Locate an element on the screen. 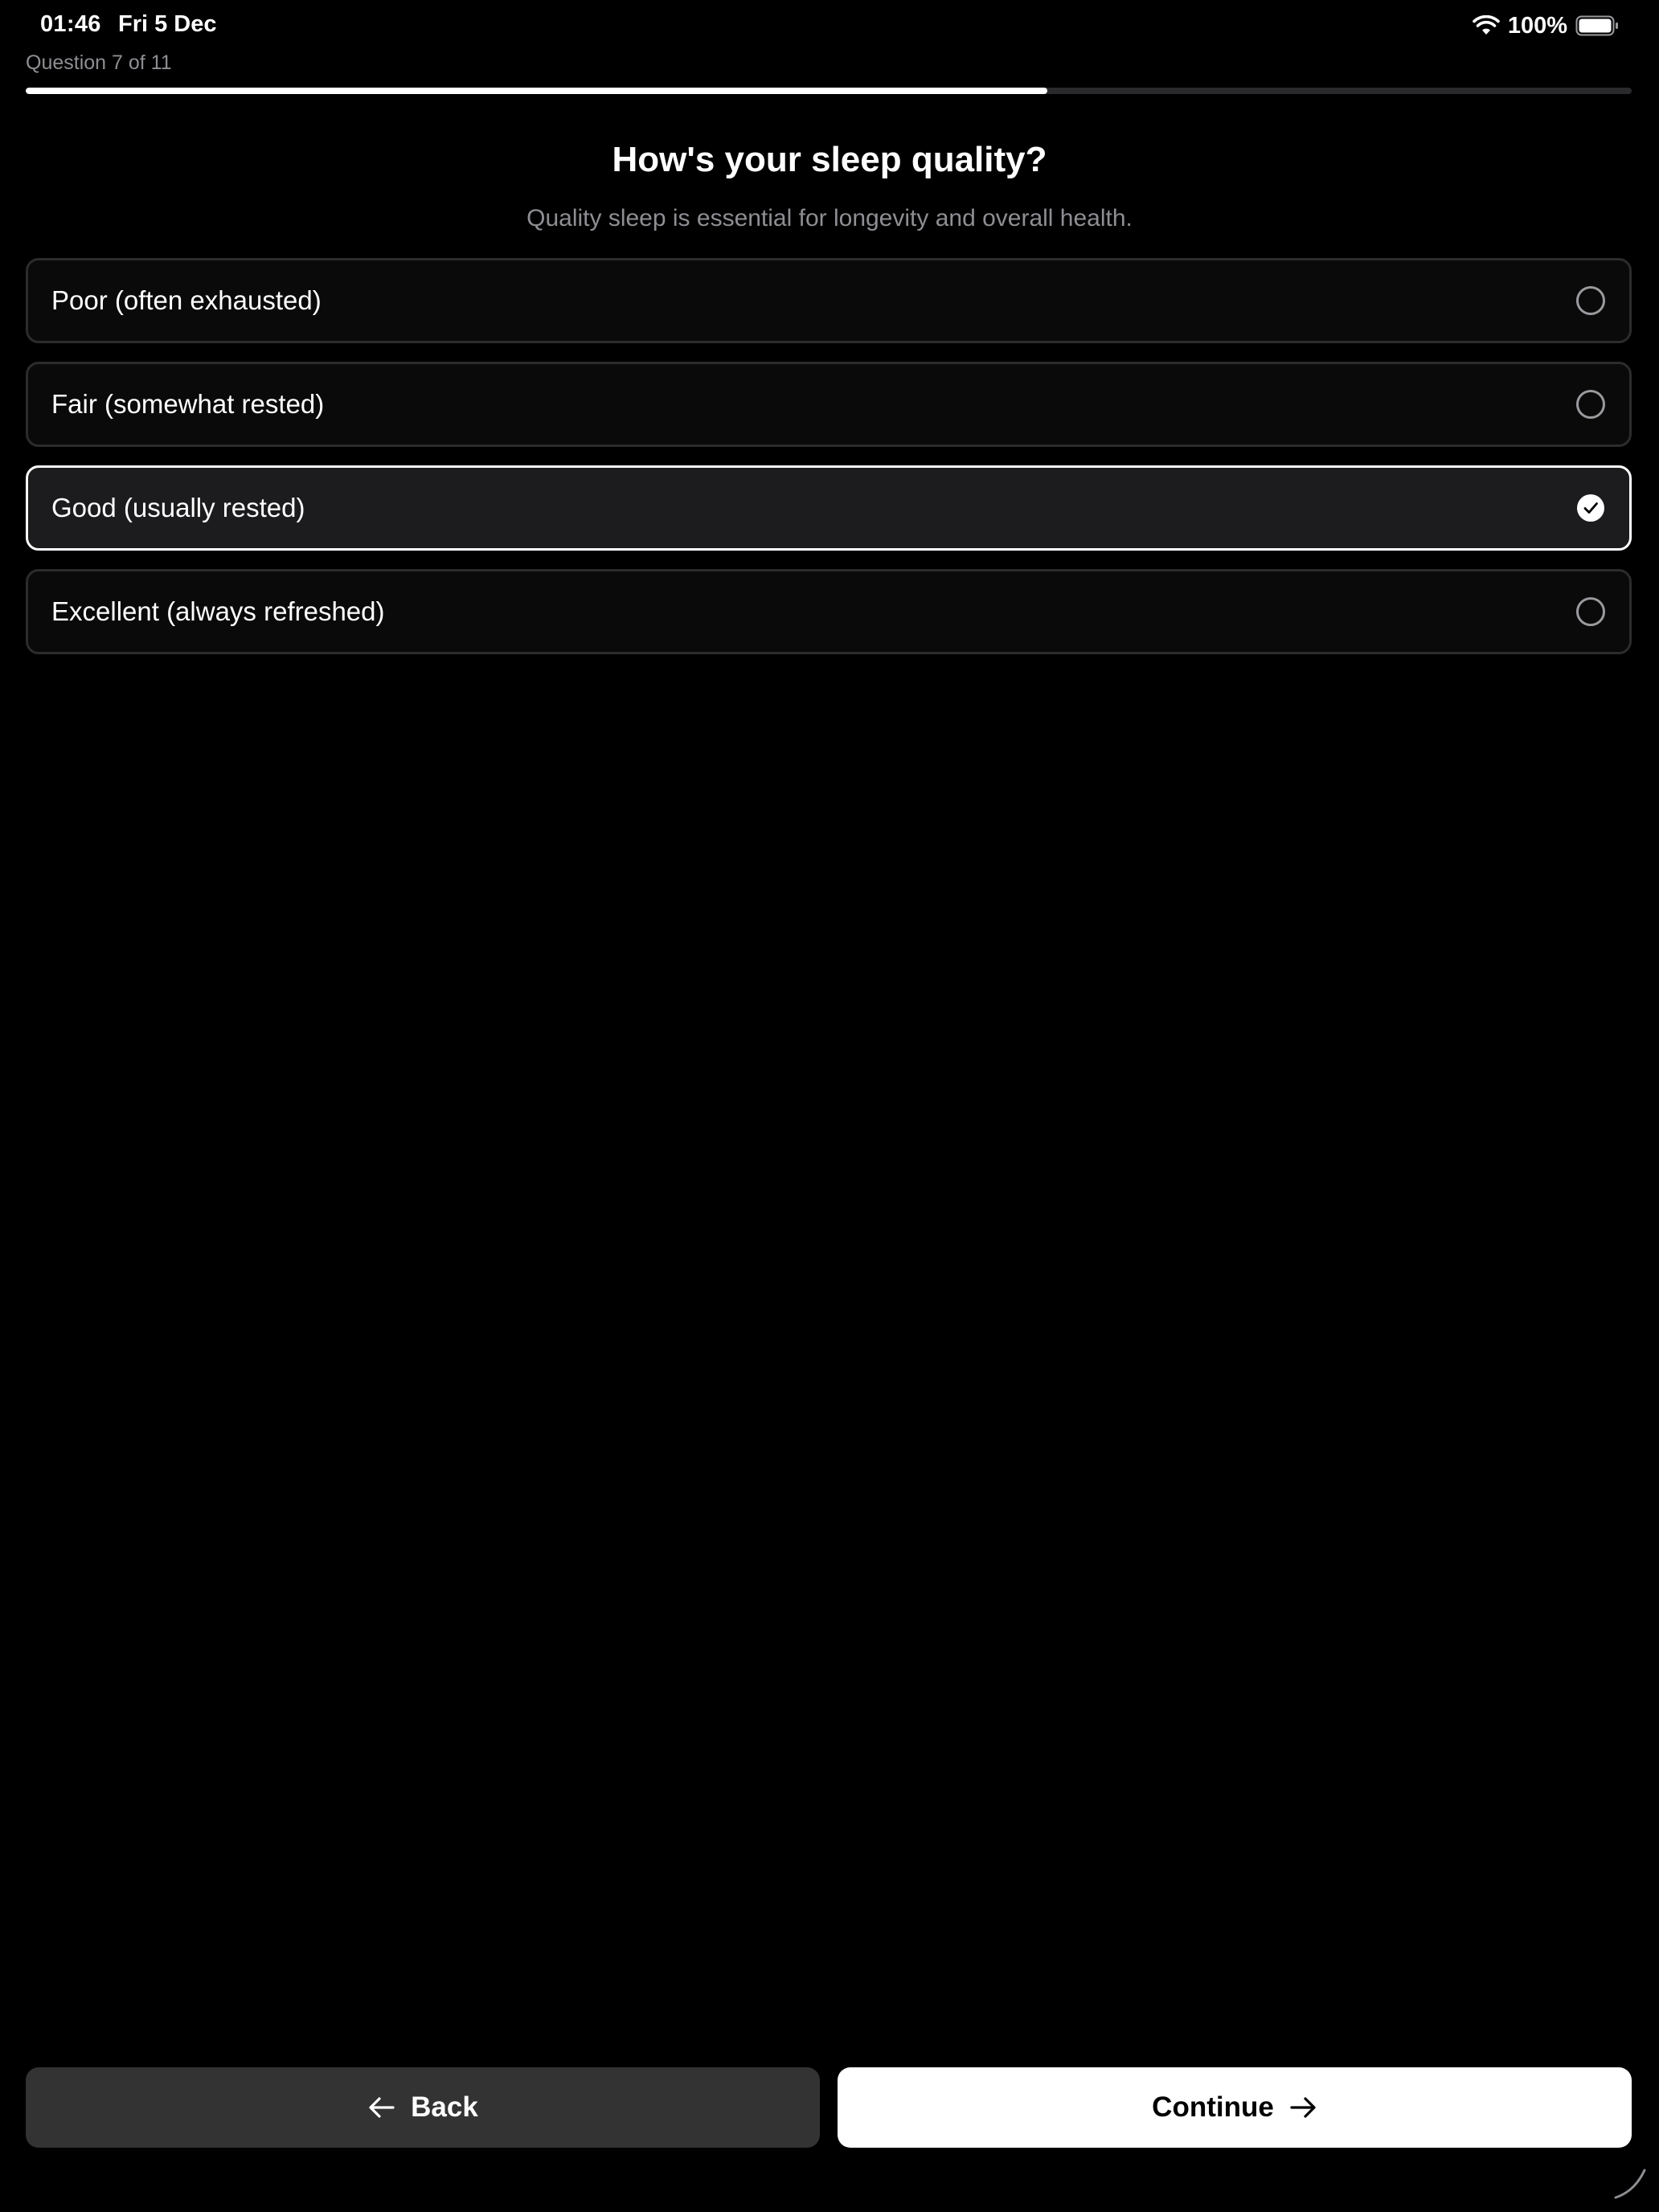 The width and height of the screenshot is (1659, 2212). option-label: Good (usually rested) is located at coordinates (178, 507).